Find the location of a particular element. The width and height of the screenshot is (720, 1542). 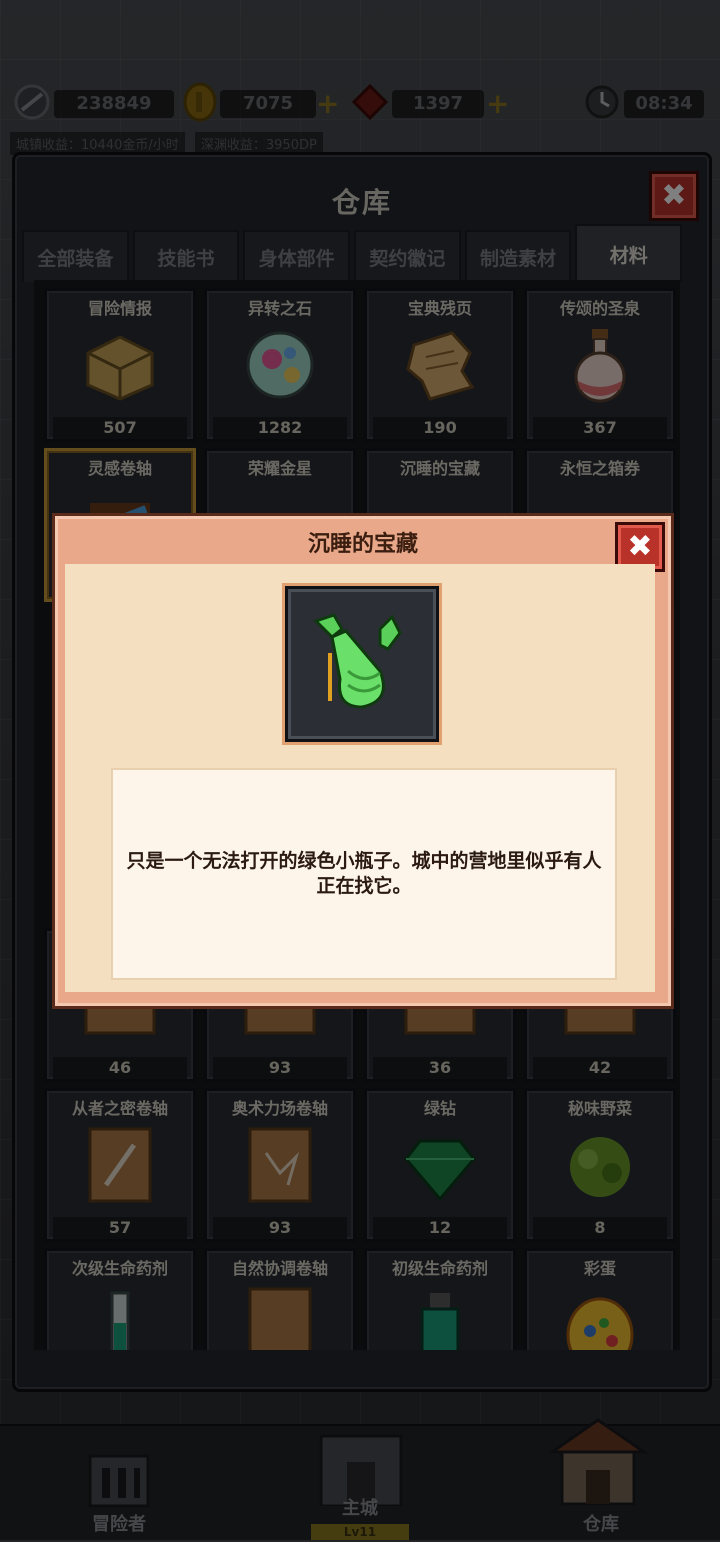

item-preview-frame is located at coordinates (362, 664).